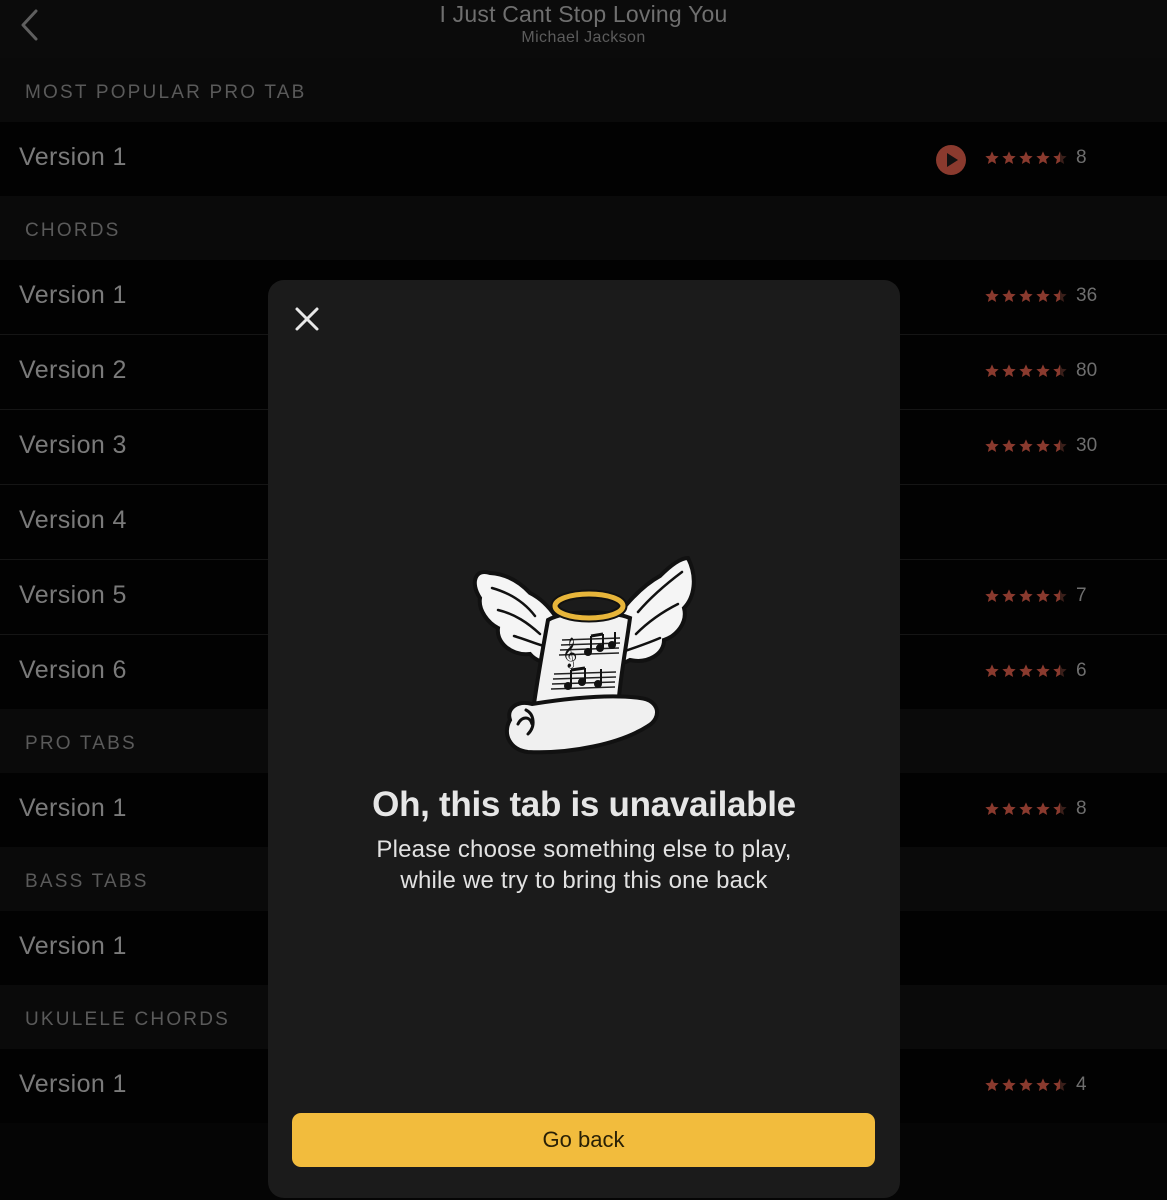 The image size is (1167, 1200). What do you see at coordinates (1081, 1084) in the screenshot?
I see `rating-count: 4` at bounding box center [1081, 1084].